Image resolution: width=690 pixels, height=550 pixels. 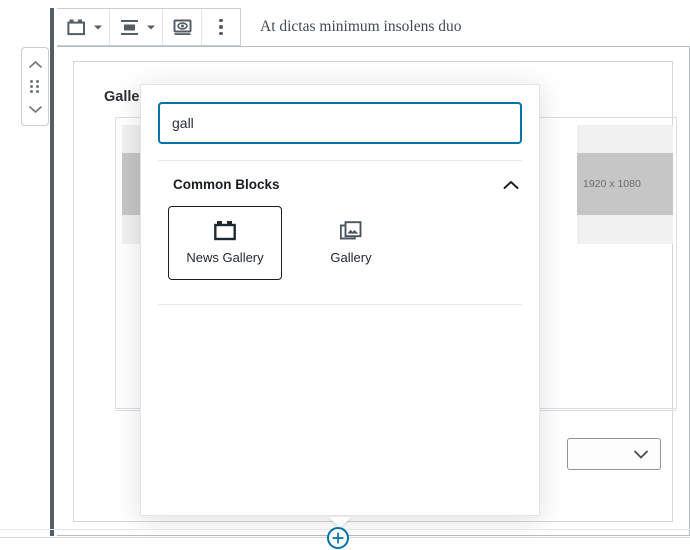 I want to click on preview-button, so click(x=182, y=27).